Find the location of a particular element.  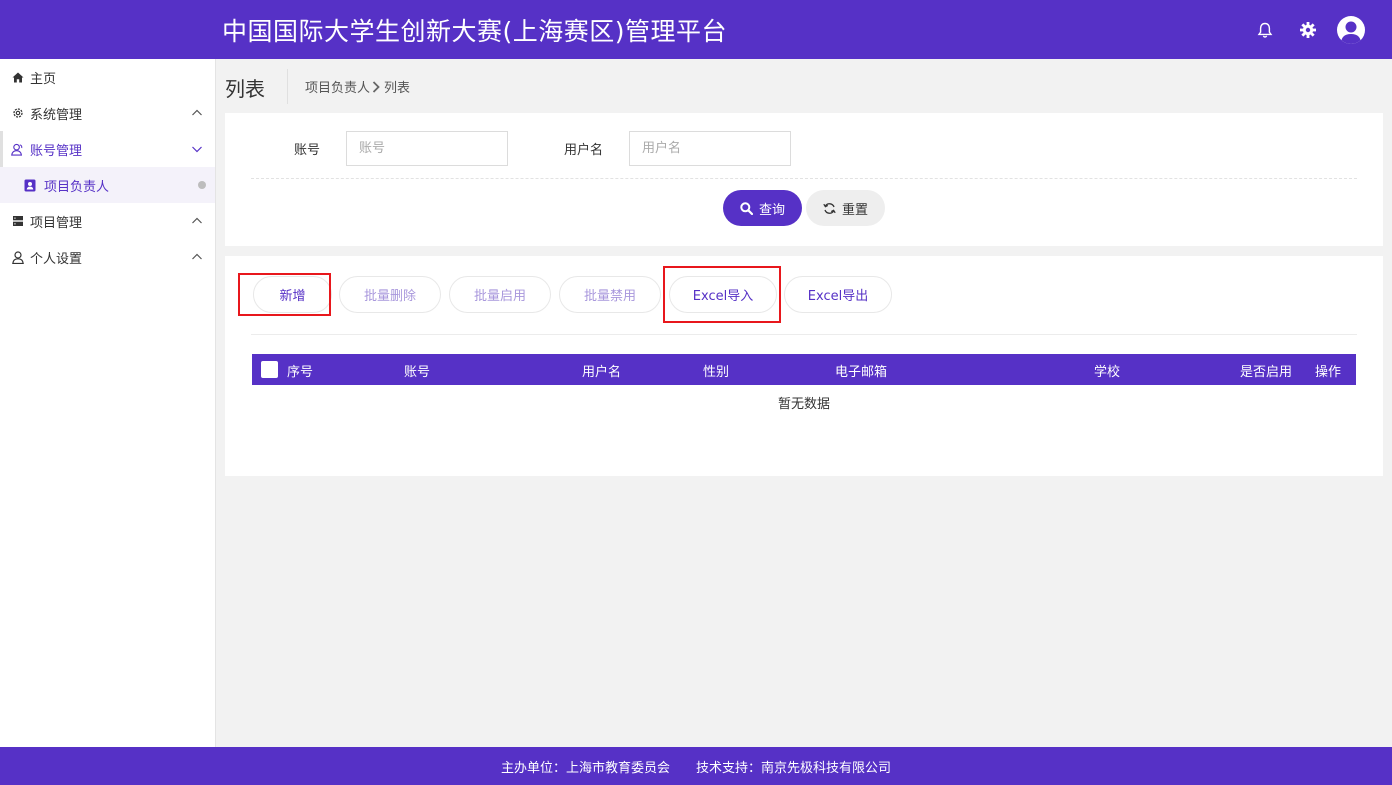

breadcrumb-item: 列表 is located at coordinates (397, 88).